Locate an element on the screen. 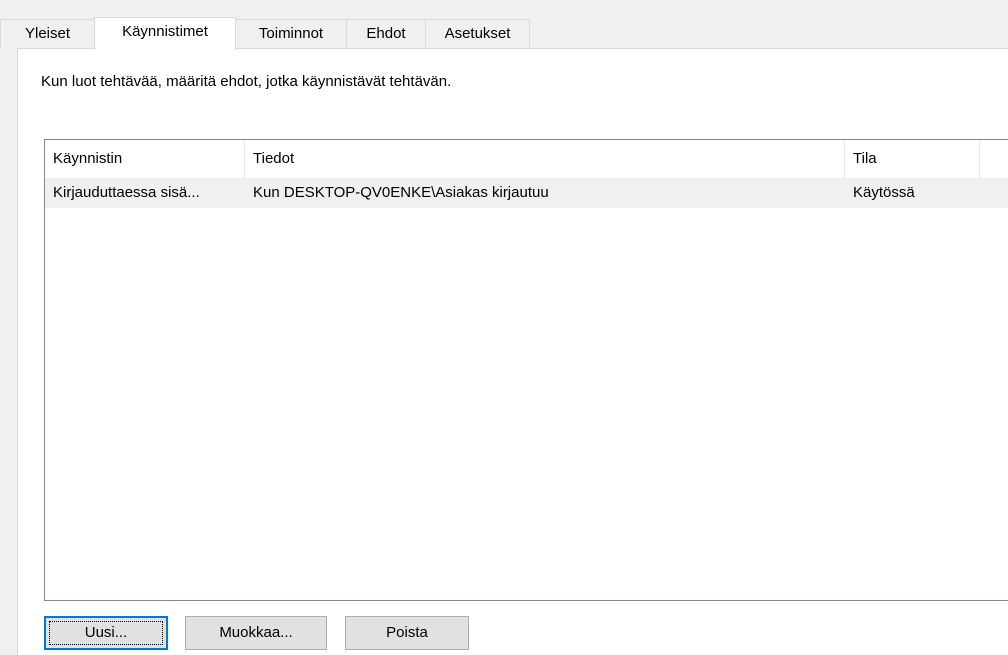 The width and height of the screenshot is (1008, 655). tab-actions: Toiminnot is located at coordinates (291, 33).